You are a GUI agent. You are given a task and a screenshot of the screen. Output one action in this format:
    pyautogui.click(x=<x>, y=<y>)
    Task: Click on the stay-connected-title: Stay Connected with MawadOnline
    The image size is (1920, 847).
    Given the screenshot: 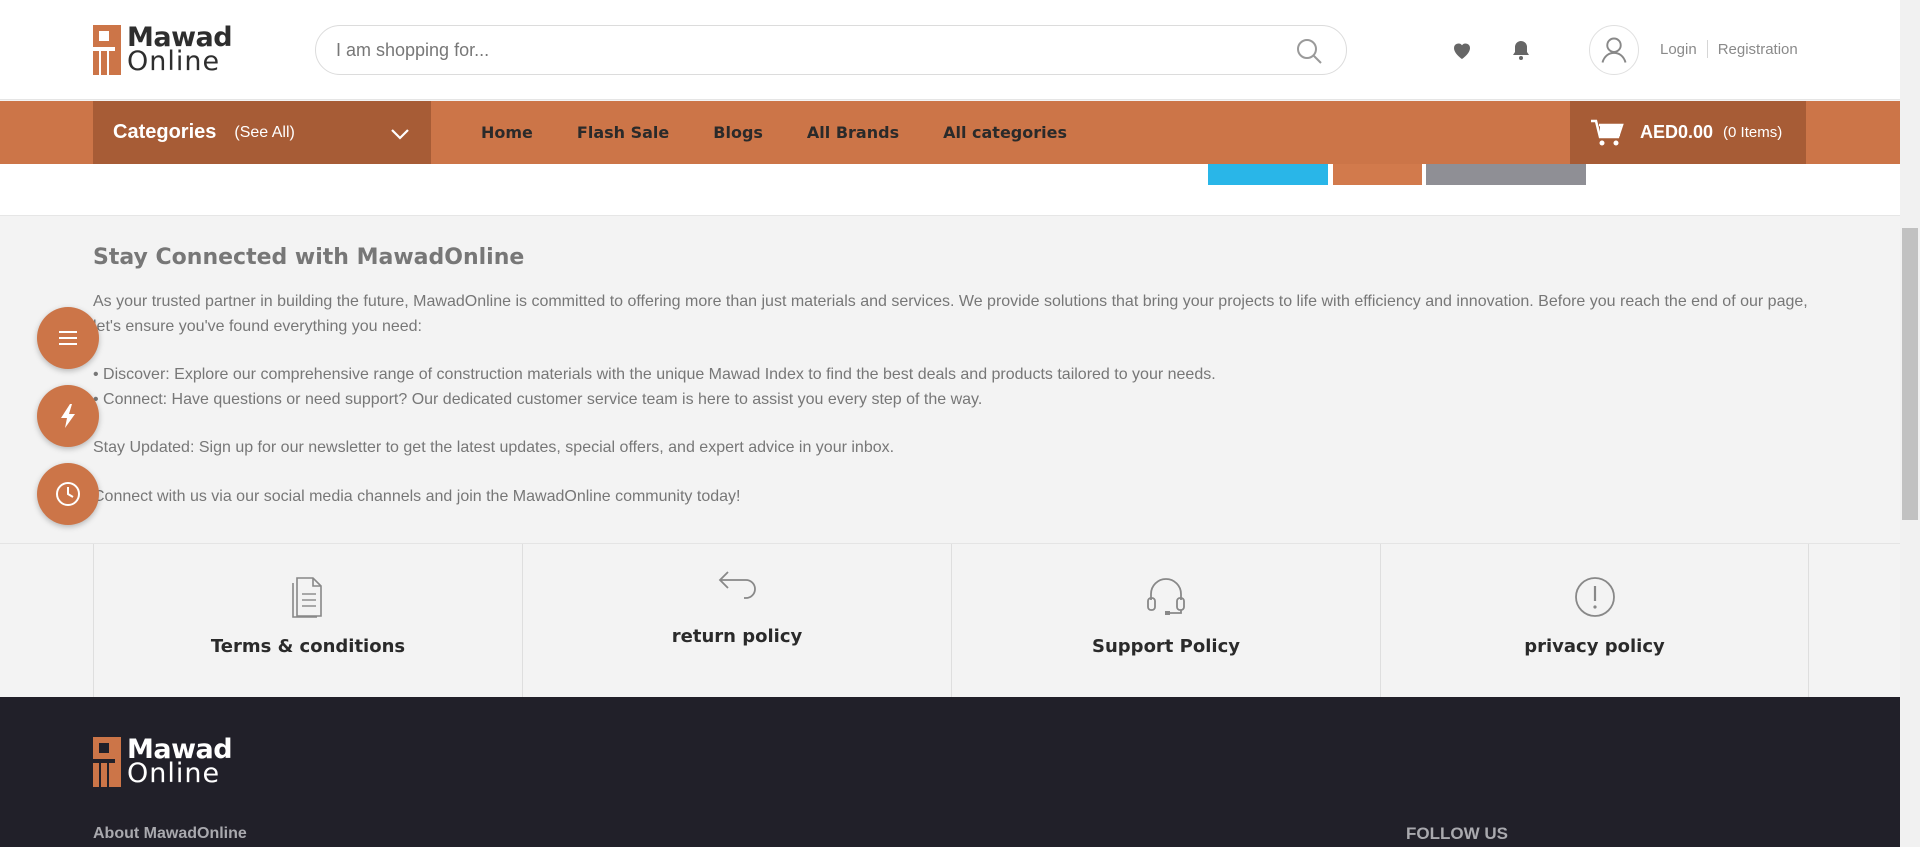 What is the action you would take?
    pyautogui.click(x=309, y=257)
    